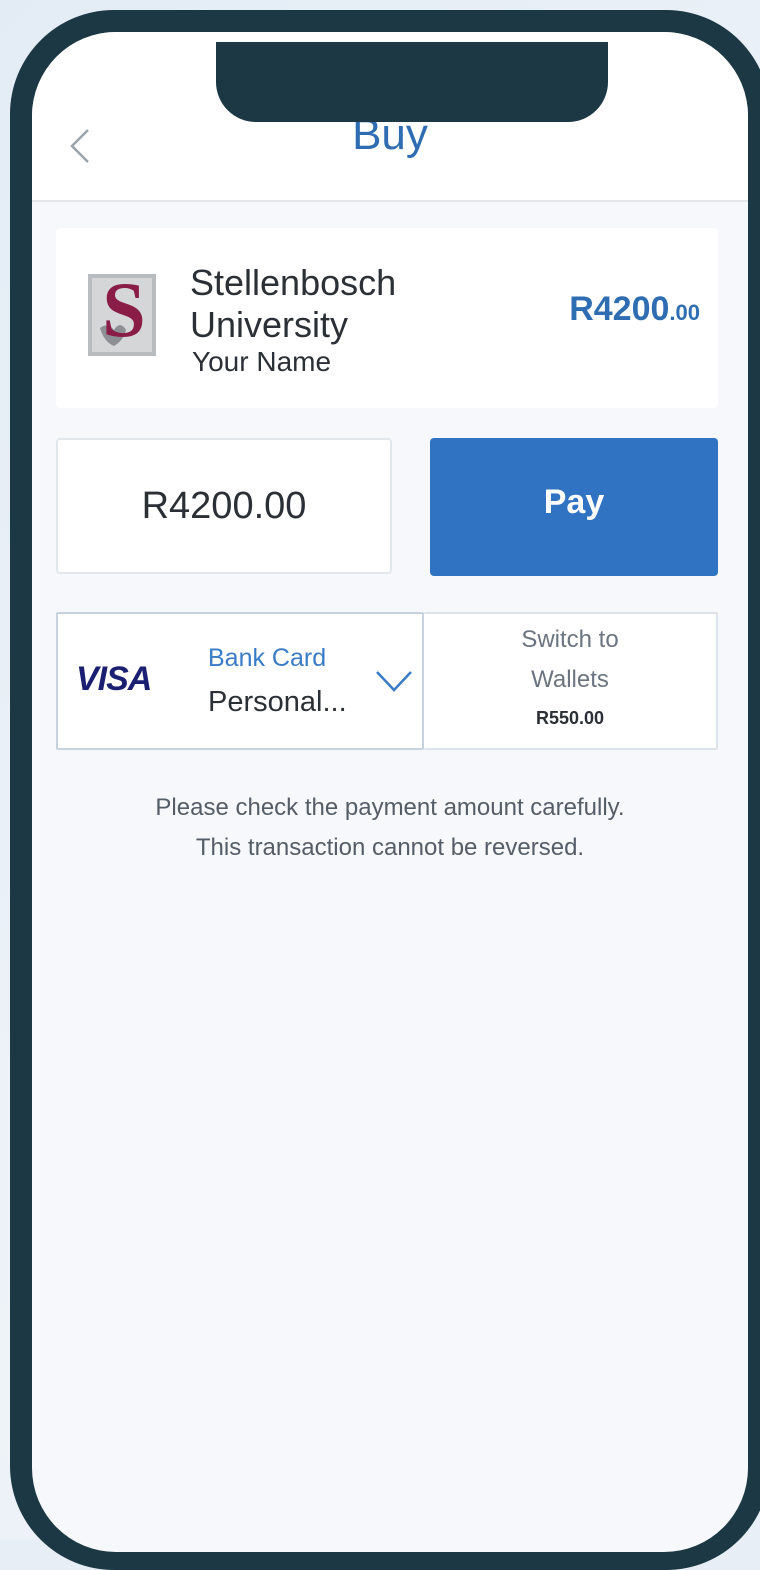 This screenshot has height=1570, width=760. I want to click on notice-line2: This transaction cannot be reversed., so click(390, 847).